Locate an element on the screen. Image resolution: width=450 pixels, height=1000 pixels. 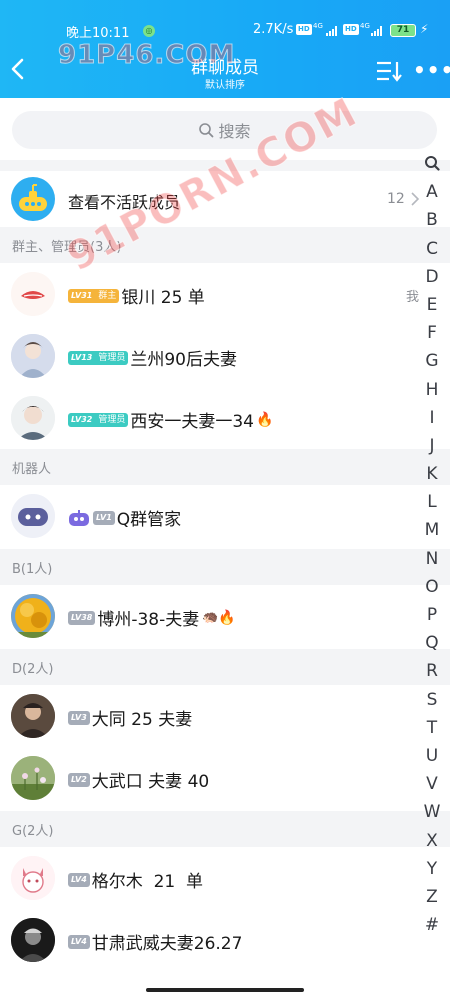
section-label: 机器人 is located at coordinates (32, 469).